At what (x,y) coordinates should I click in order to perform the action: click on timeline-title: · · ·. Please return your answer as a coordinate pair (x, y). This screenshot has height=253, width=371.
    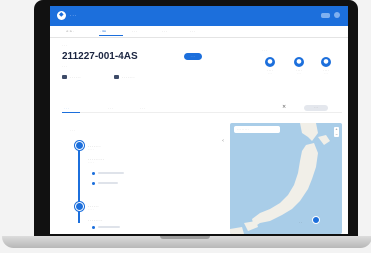
    Looking at the image, I should click on (72, 130).